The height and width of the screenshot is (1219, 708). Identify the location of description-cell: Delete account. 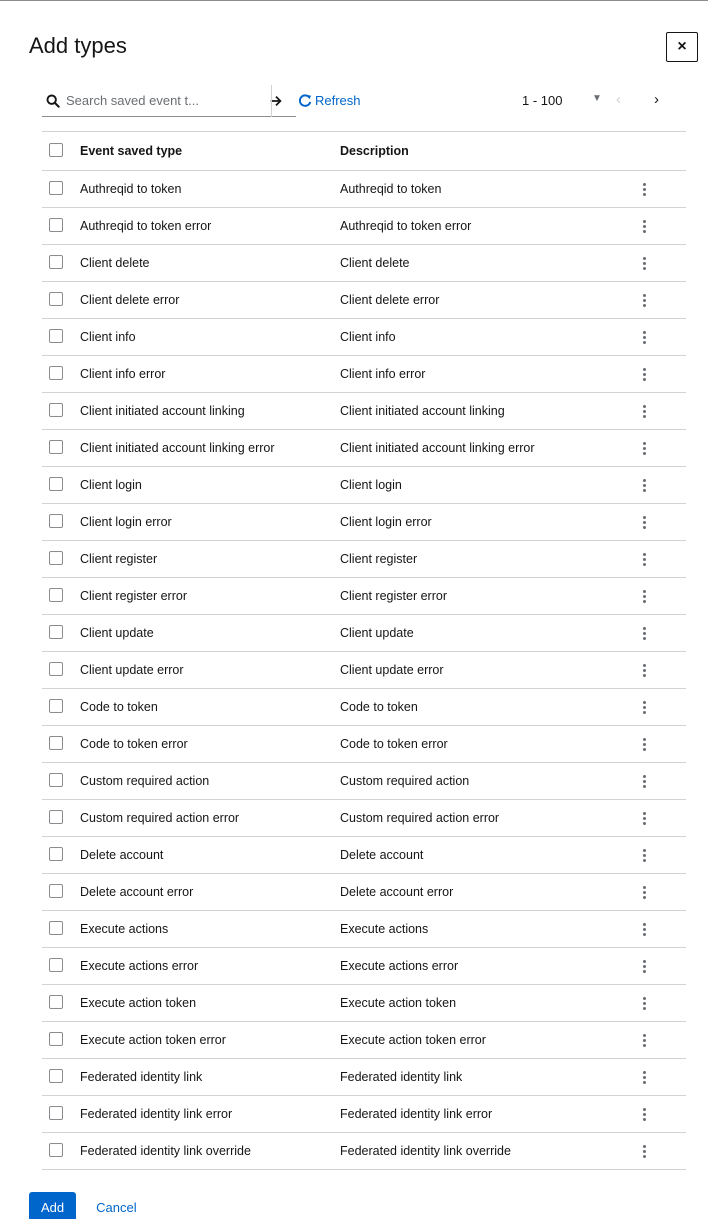
(485, 855).